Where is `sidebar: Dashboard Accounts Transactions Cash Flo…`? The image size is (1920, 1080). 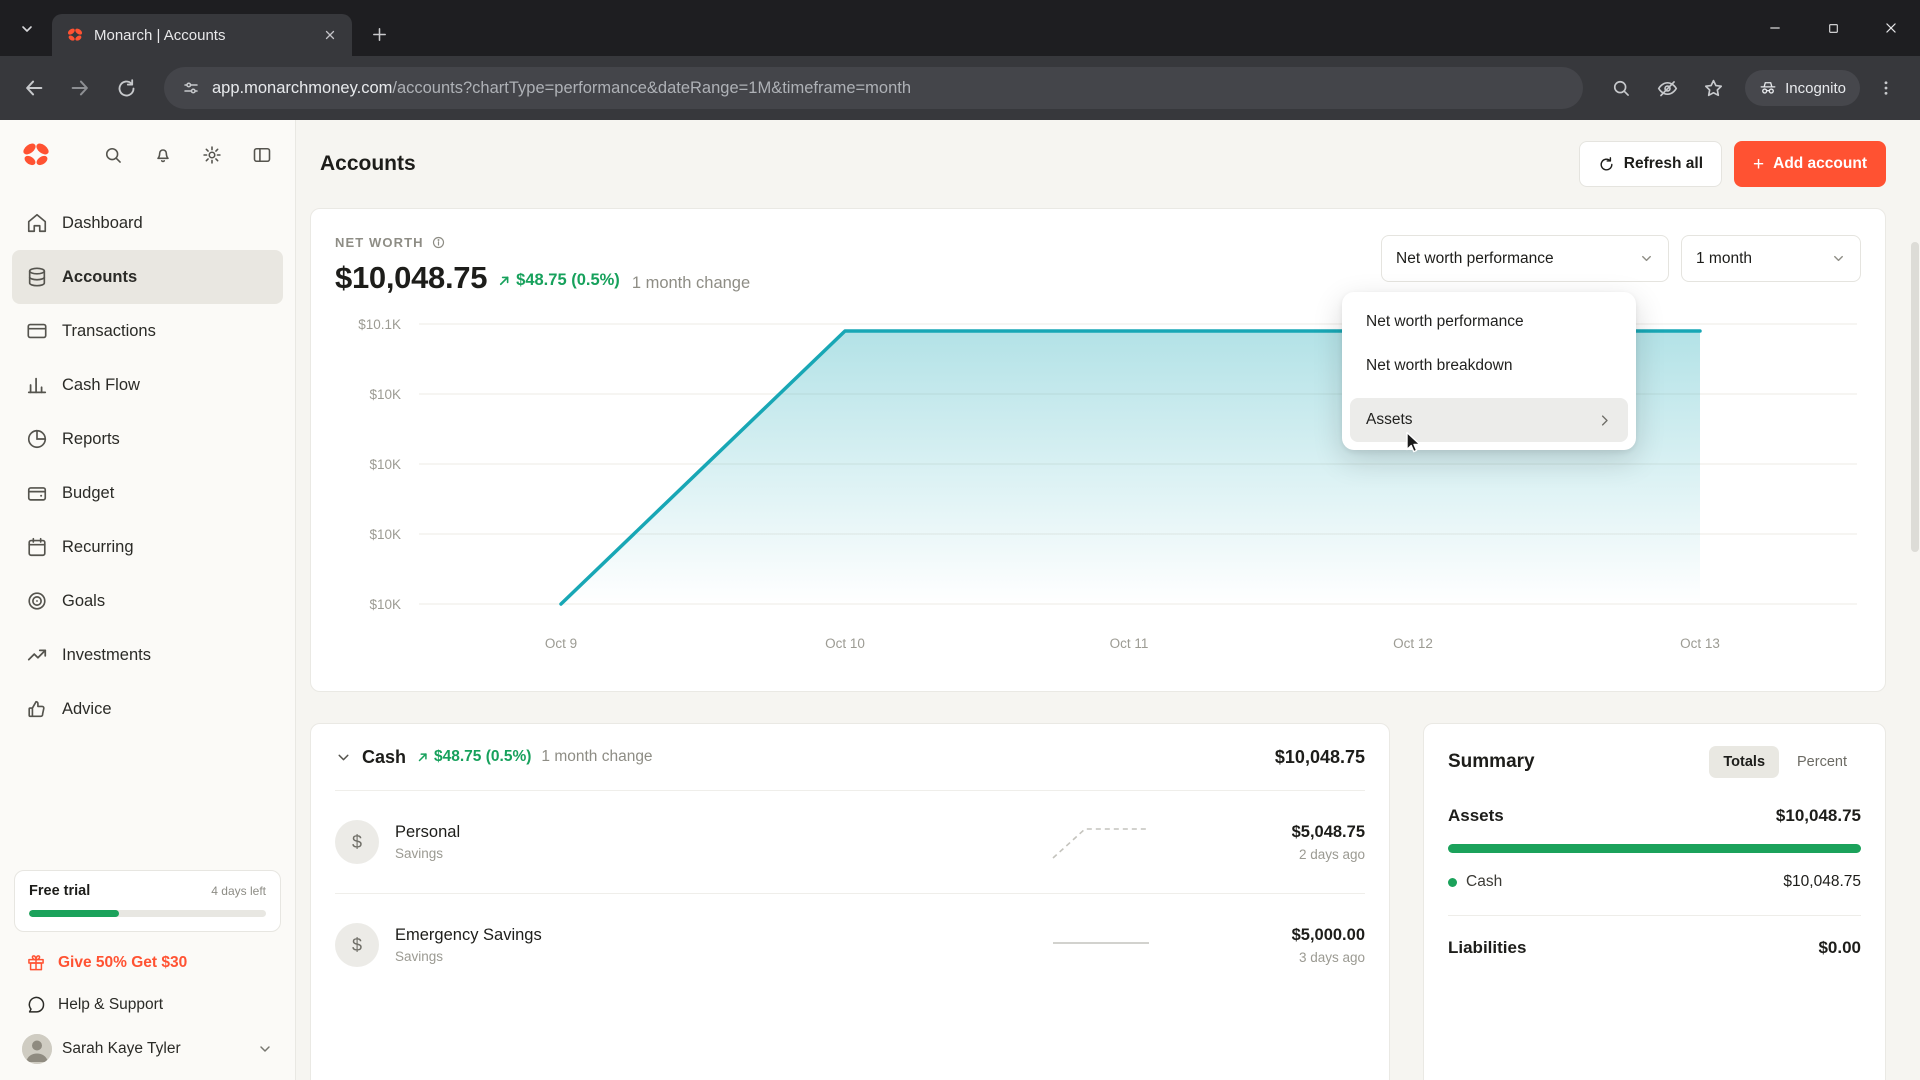 sidebar: Dashboard Accounts Transactions Cash Flo… is located at coordinates (148, 600).